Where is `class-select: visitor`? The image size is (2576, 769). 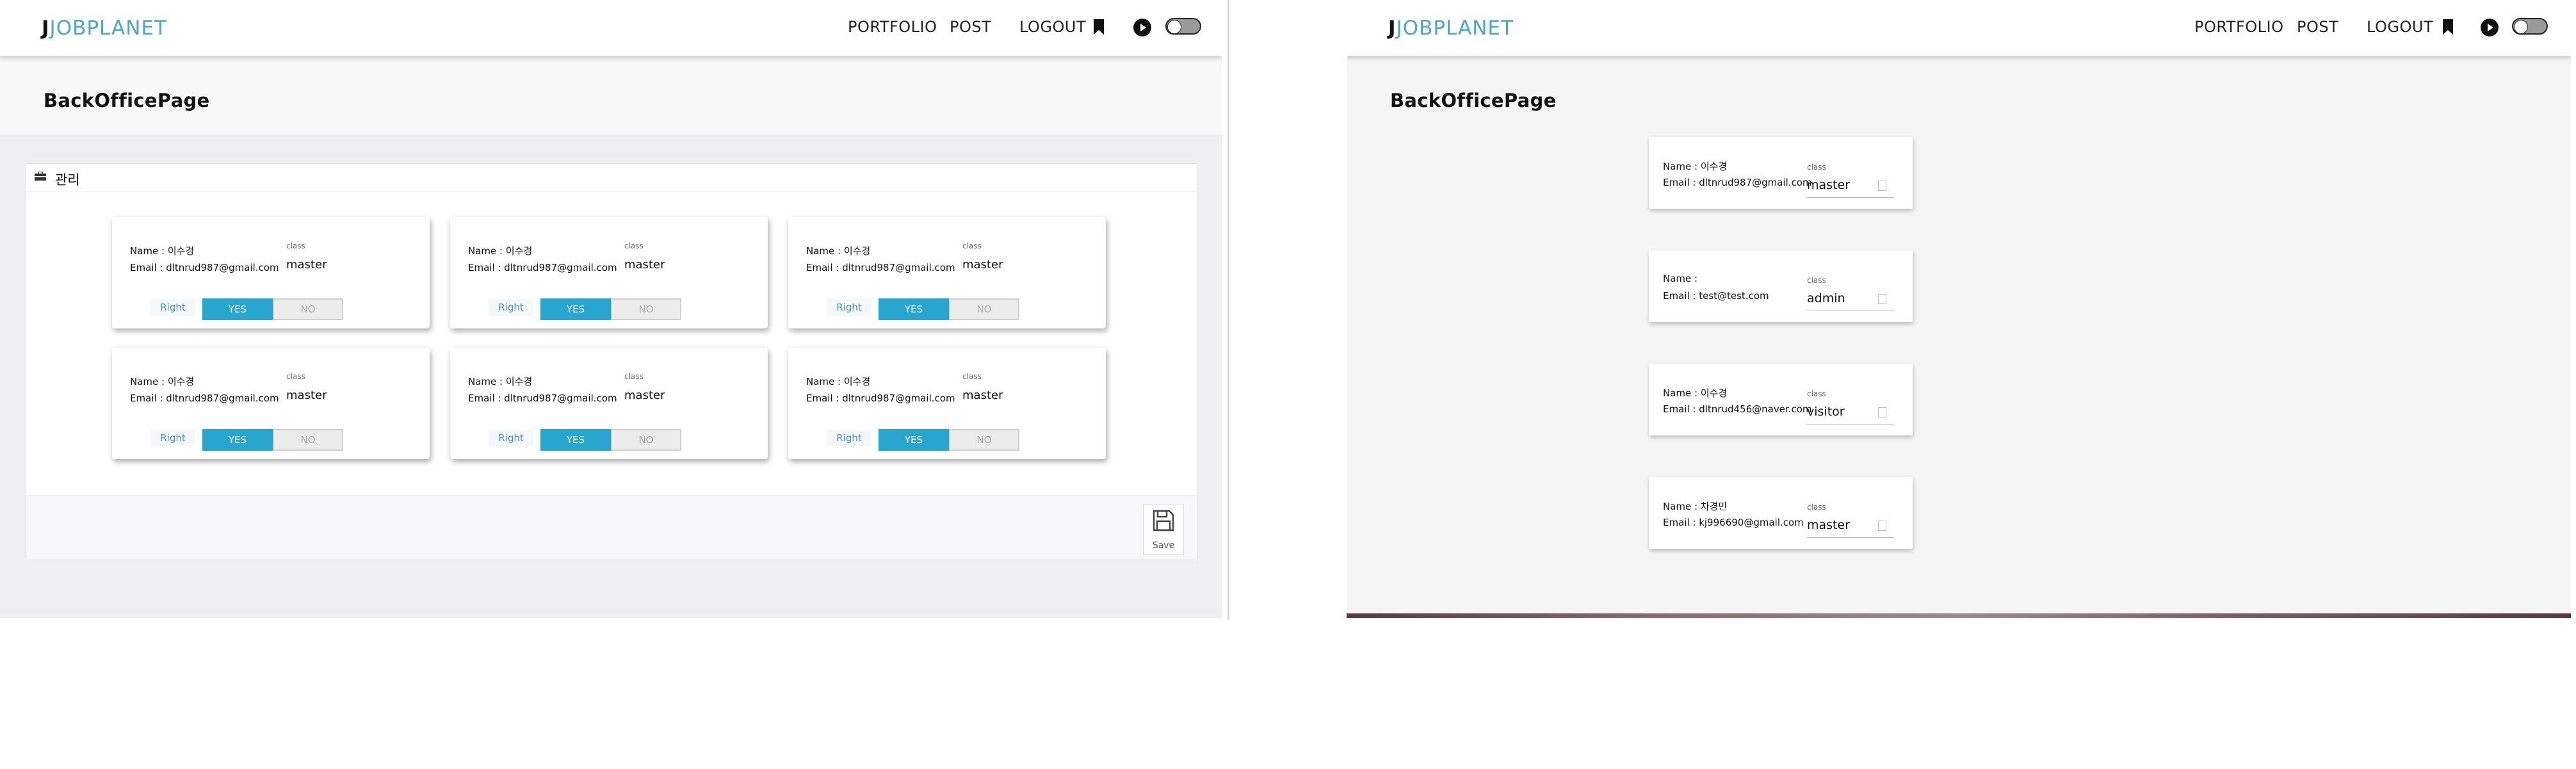 class-select: visitor is located at coordinates (1850, 414).